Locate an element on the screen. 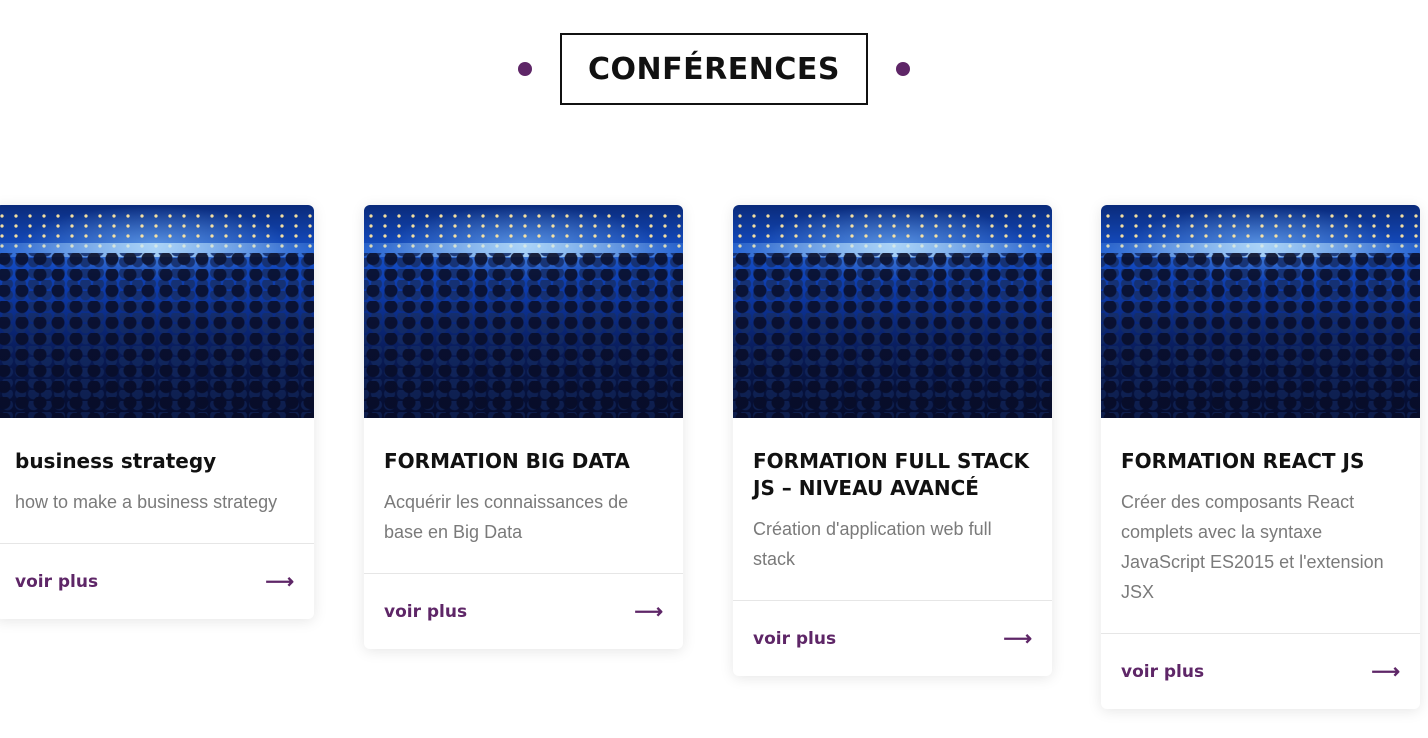  card-title: FORMATION BIG DATA is located at coordinates (523, 461).